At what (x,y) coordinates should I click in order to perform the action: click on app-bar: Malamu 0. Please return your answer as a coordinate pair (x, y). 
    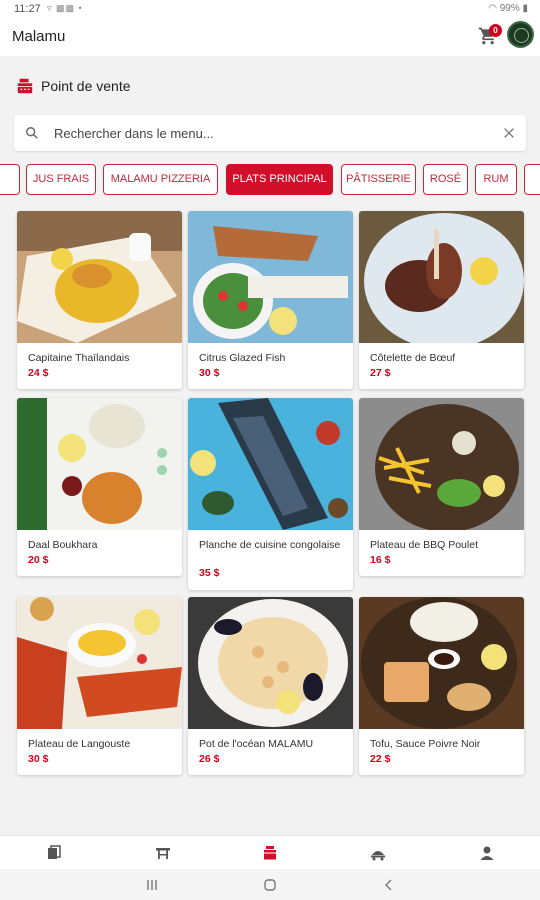
    Looking at the image, I should click on (270, 37).